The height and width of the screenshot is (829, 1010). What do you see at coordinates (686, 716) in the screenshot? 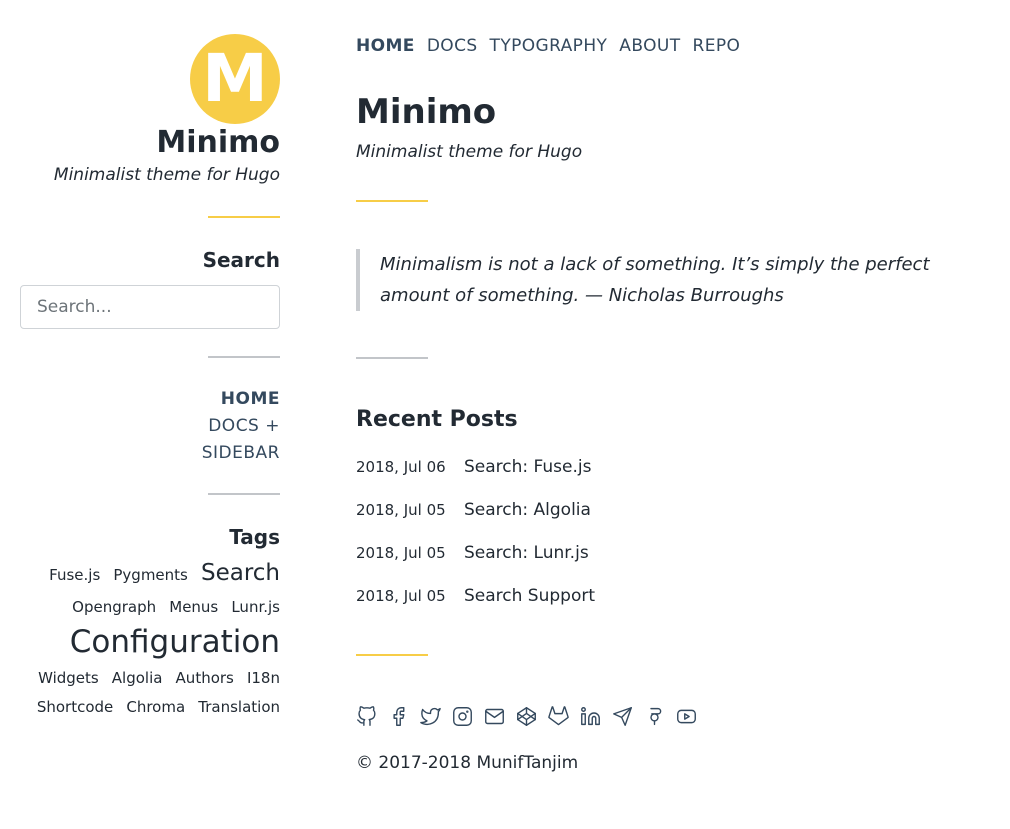
I see `youtube-icon` at bounding box center [686, 716].